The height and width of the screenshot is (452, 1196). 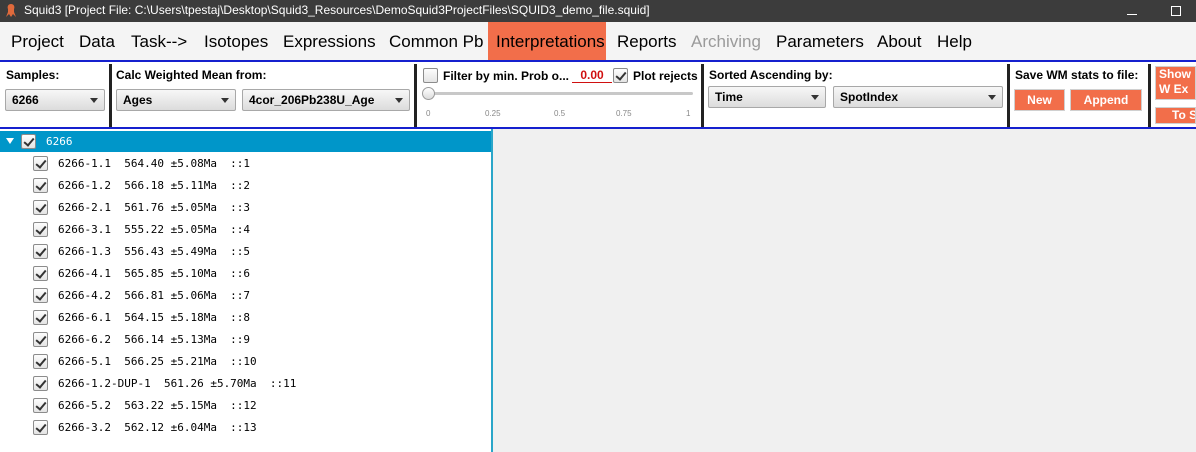 I want to click on spot-label: 6266-1.3 556.43 ±5.49Ma ::5, so click(x=154, y=251).